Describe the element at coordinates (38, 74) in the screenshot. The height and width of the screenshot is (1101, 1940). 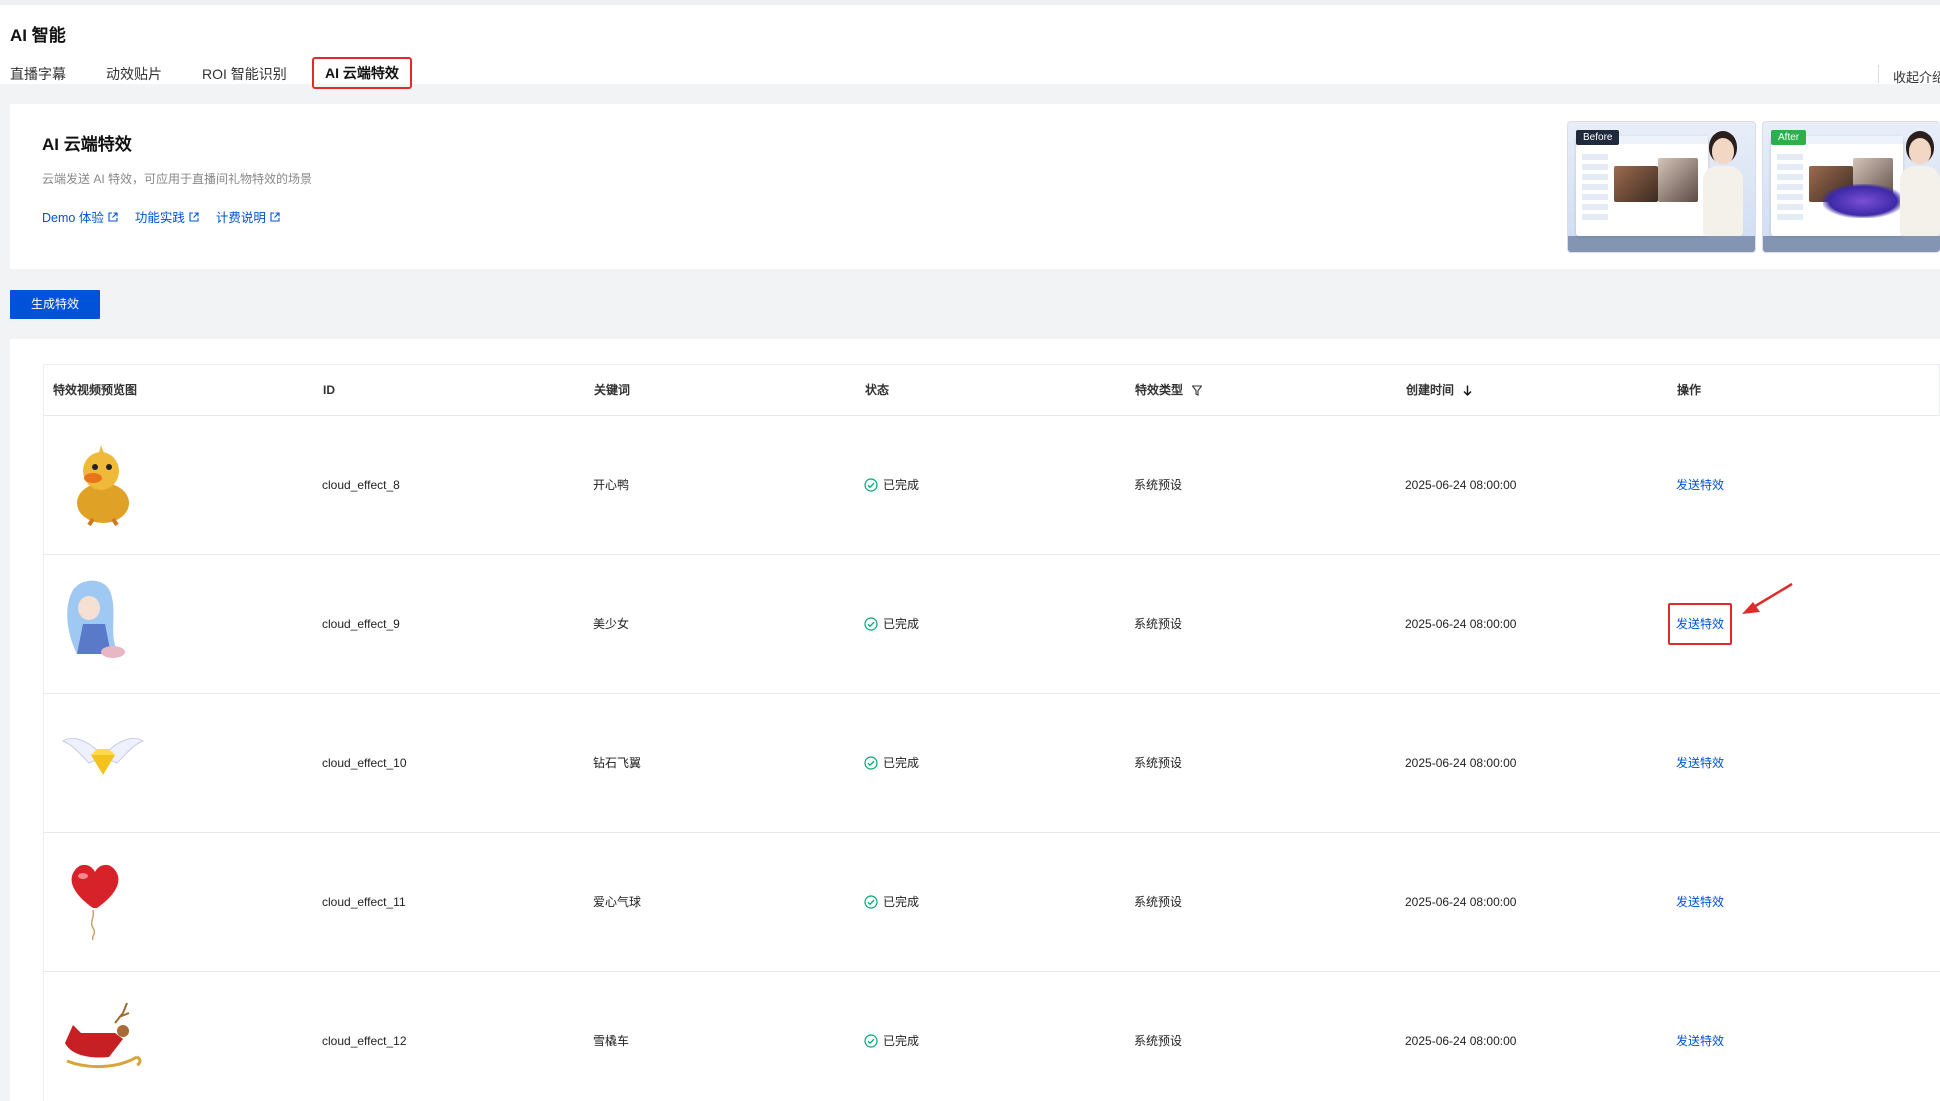
I see `tab-live-subtitles: 直播字幕` at that location.